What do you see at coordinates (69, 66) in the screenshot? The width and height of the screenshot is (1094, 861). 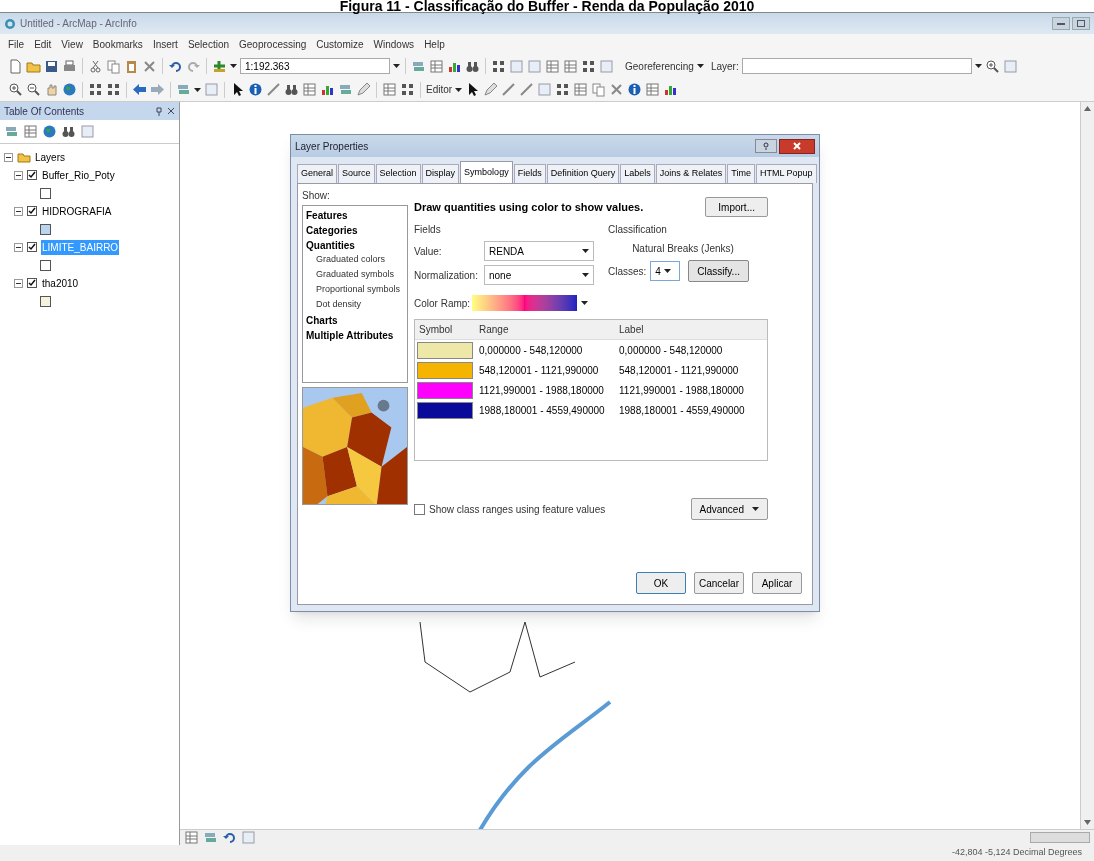 I see `printer-icon` at bounding box center [69, 66].